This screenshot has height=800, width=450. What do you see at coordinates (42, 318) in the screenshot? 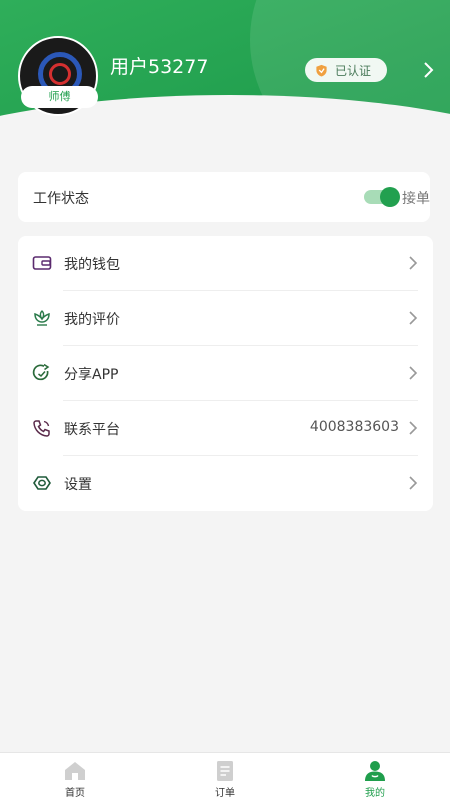
I see `review-icon` at bounding box center [42, 318].